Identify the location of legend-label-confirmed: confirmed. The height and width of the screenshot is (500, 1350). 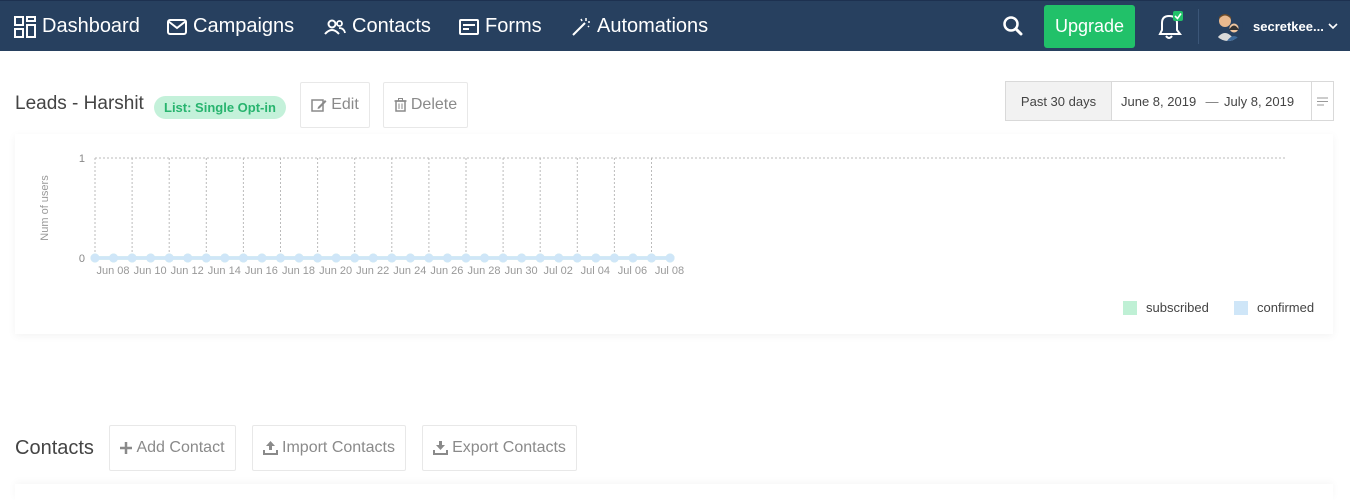
(1286, 307).